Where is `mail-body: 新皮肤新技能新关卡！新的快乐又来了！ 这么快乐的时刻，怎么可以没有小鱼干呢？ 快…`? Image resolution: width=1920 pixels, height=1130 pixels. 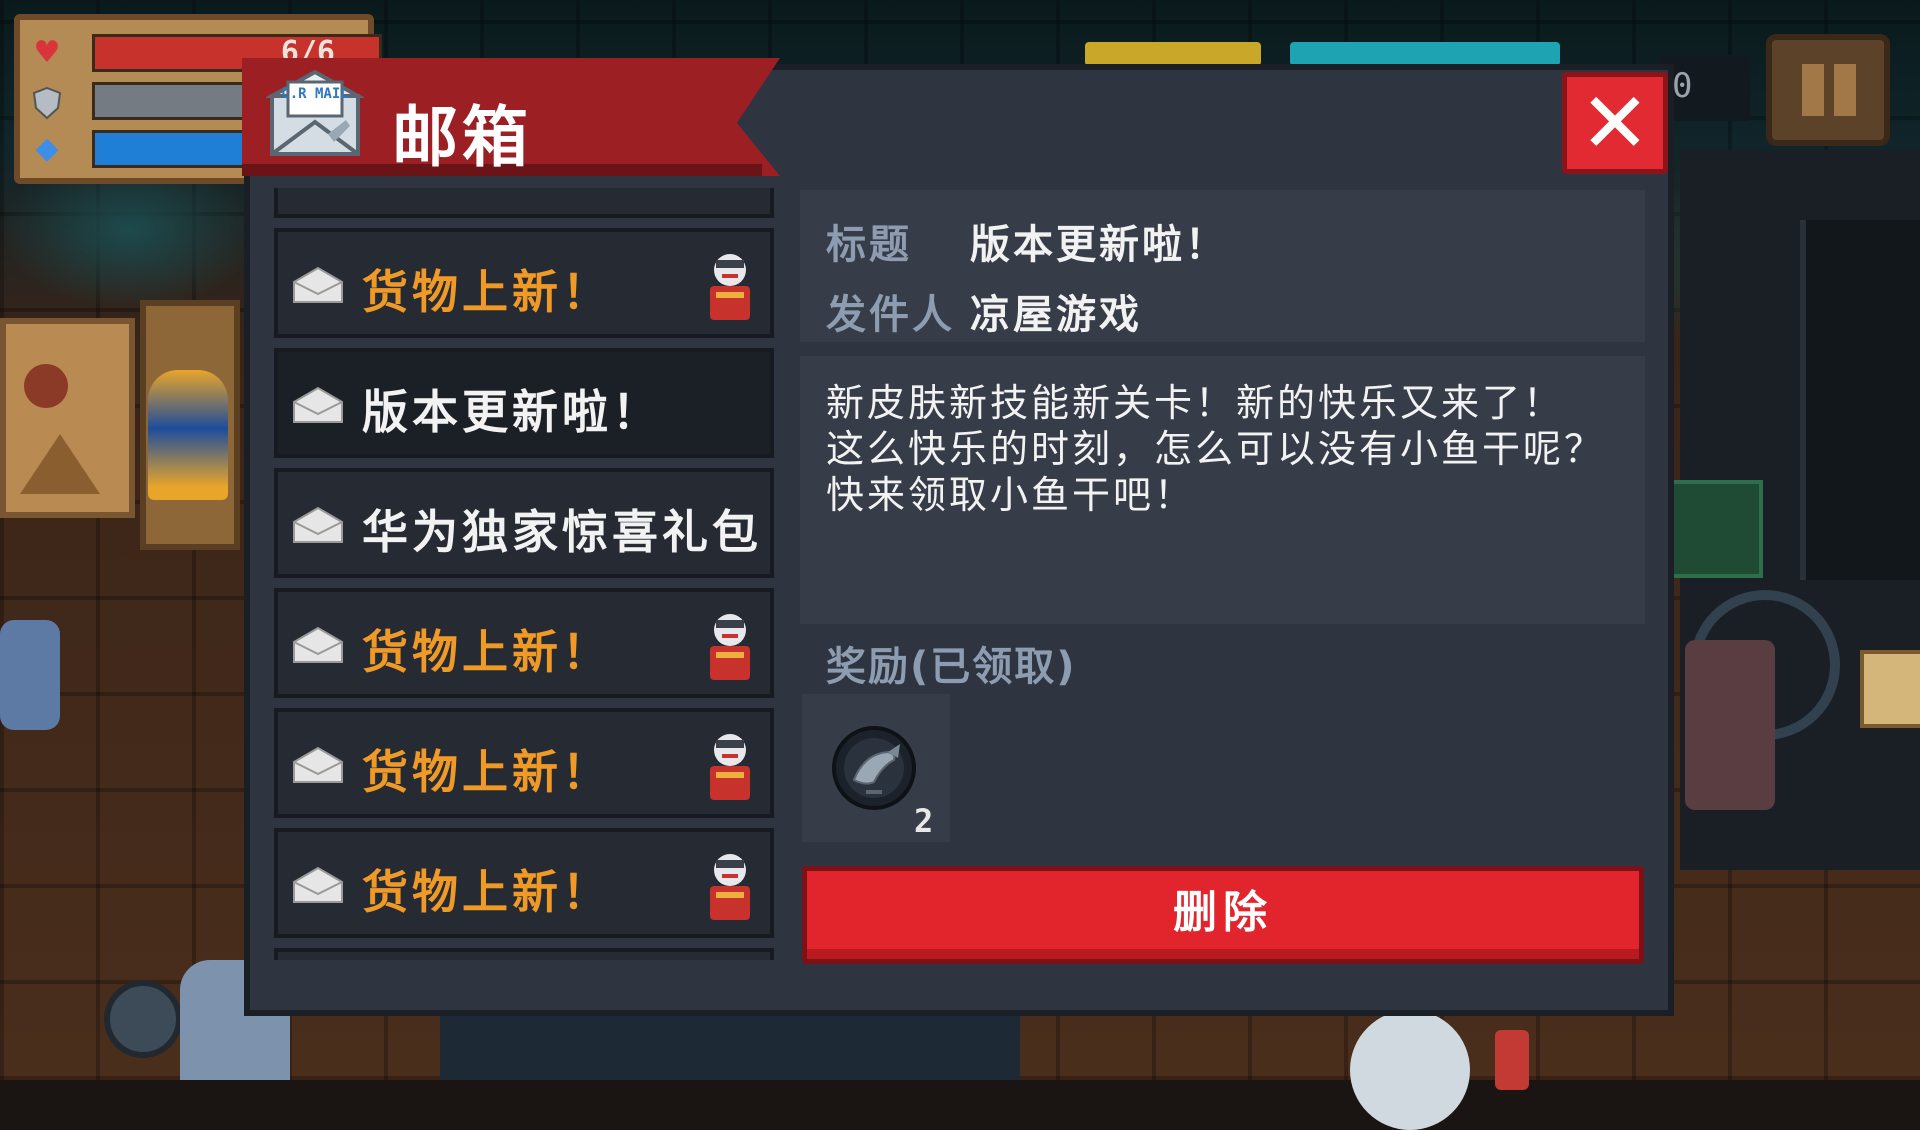 mail-body: 新皮肤新技能新关卡！新的快乐又来了！ 这么快乐的时刻，怎么可以没有小鱼干呢？ 快… is located at coordinates (1222, 490).